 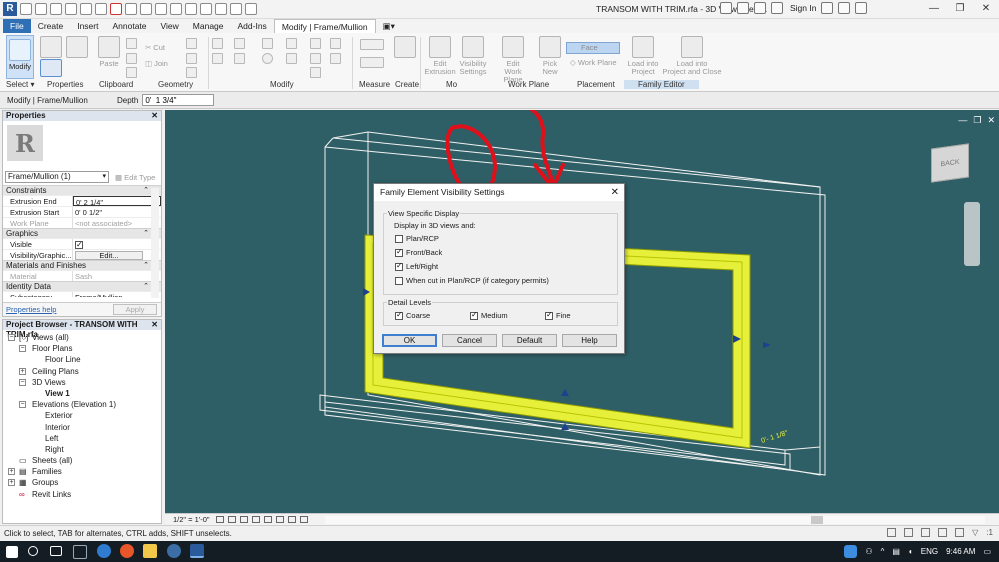 I want to click on dialog-close-icon: ✕, so click(x=615, y=192).